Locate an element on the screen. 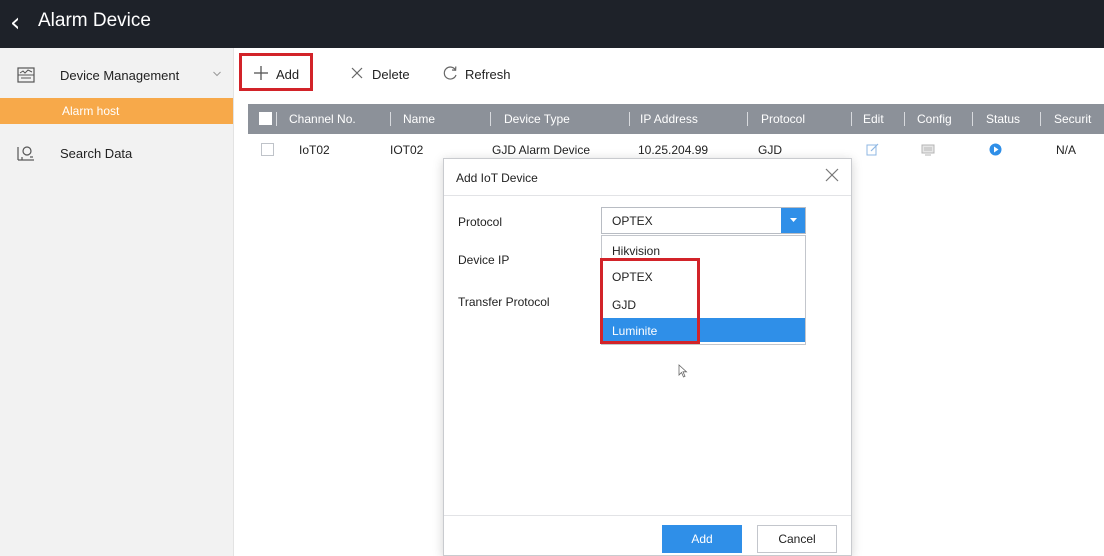 This screenshot has width=1104, height=556. sidebar-item-device-management: Device Management is located at coordinates (116, 75).